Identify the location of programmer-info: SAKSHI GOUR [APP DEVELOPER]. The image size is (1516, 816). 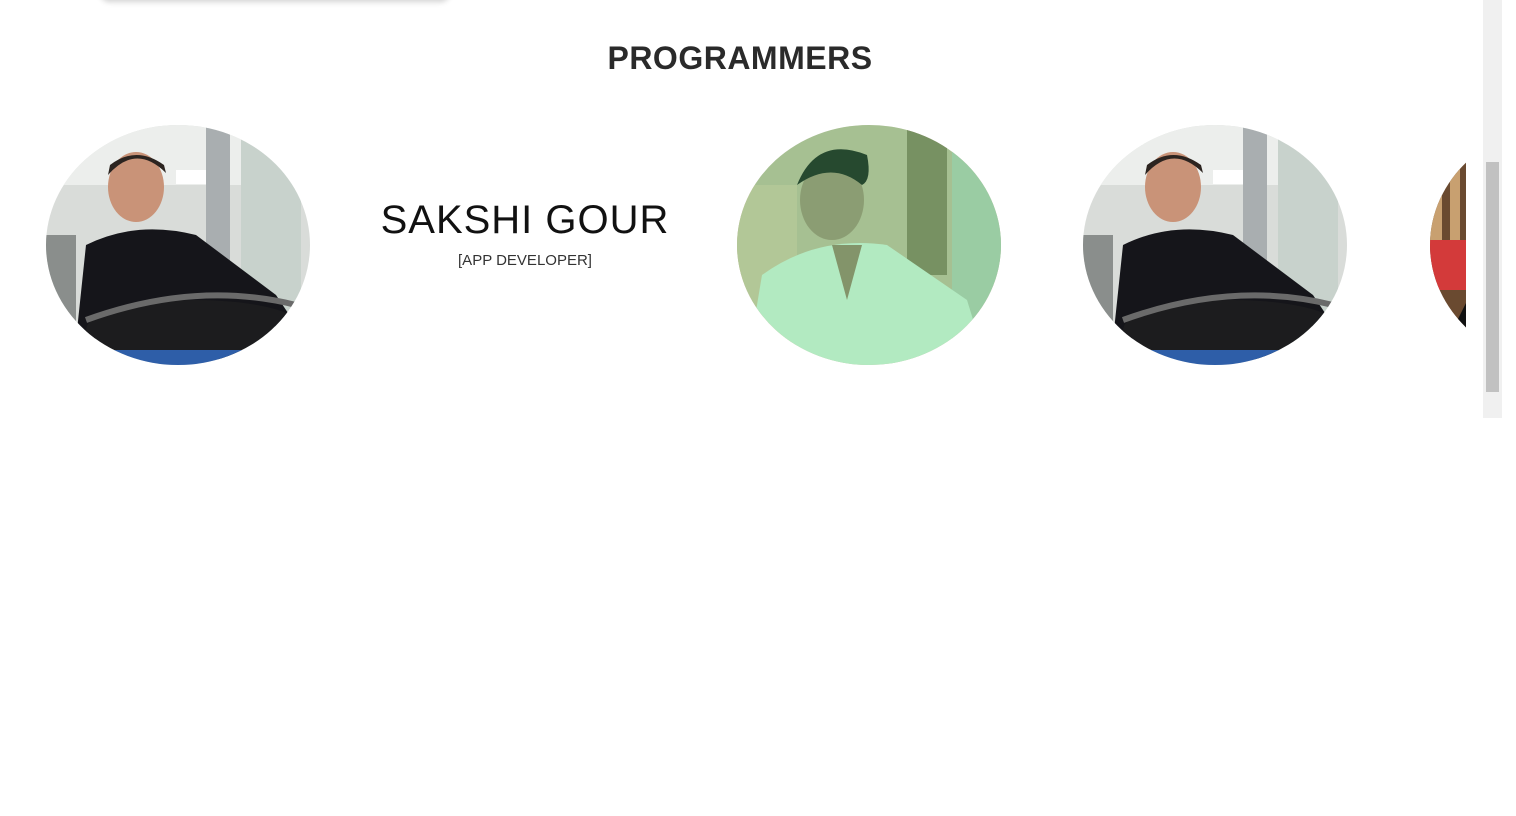
(525, 232).